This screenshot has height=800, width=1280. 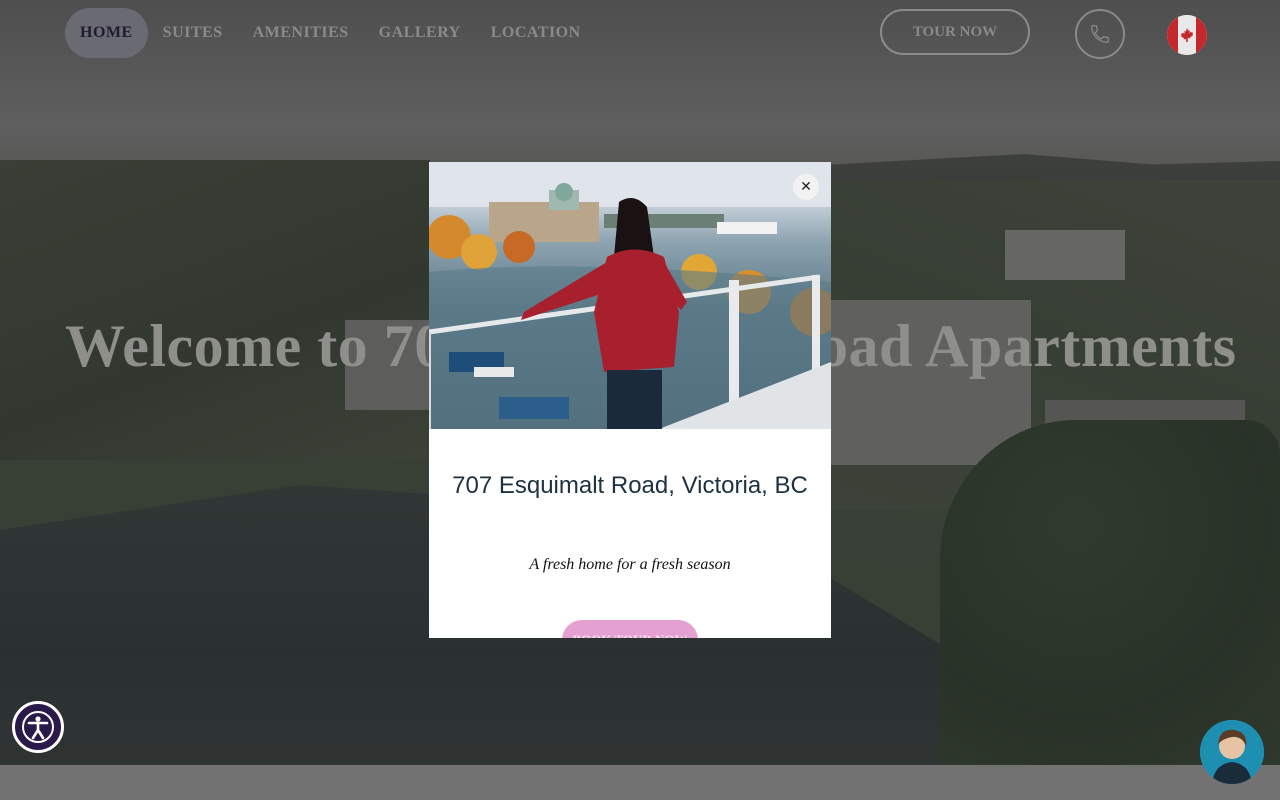 I want to click on main-nav: HOME SUITES AMENITIES GALLERY LOCATION, so click(x=330, y=33).